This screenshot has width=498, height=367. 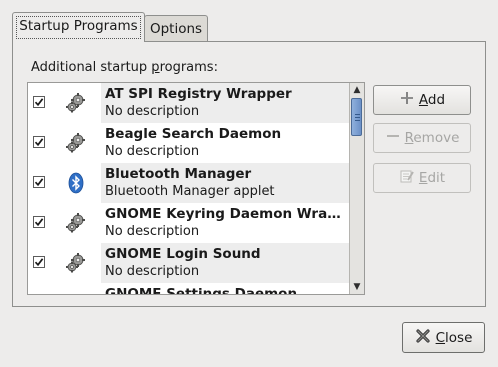 I want to click on tab-options-label: Options, so click(x=176, y=29).